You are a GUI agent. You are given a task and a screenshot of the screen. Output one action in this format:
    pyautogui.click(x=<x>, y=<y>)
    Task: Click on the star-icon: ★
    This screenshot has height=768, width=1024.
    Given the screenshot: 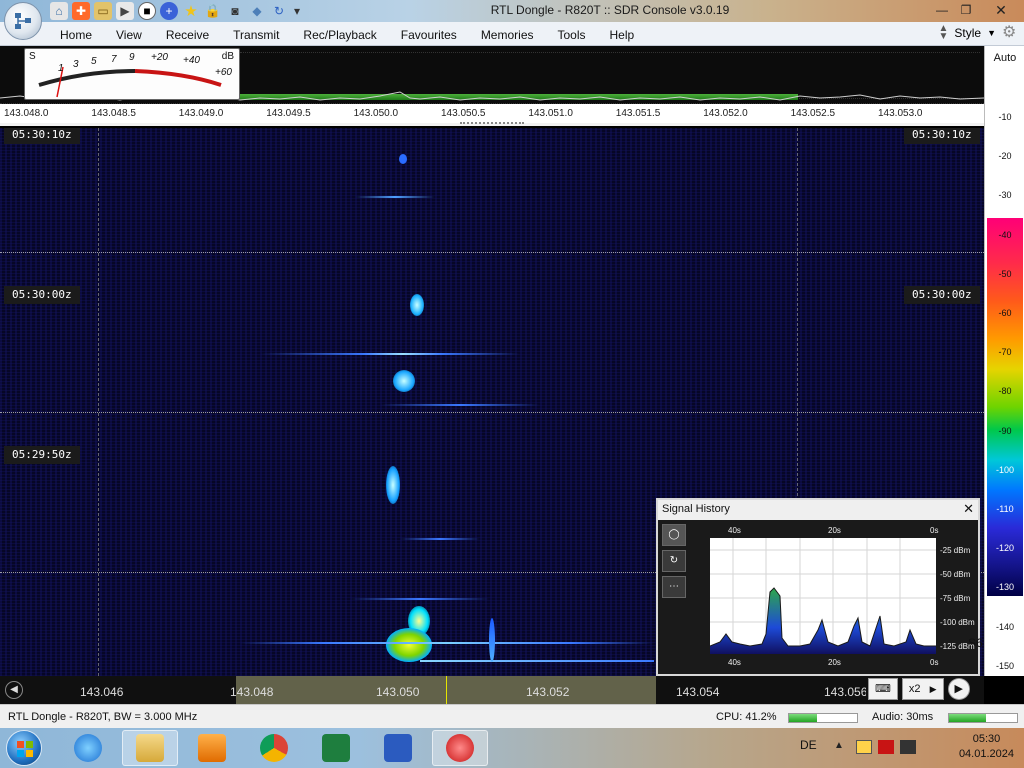 What is the action you would take?
    pyautogui.click(x=191, y=11)
    